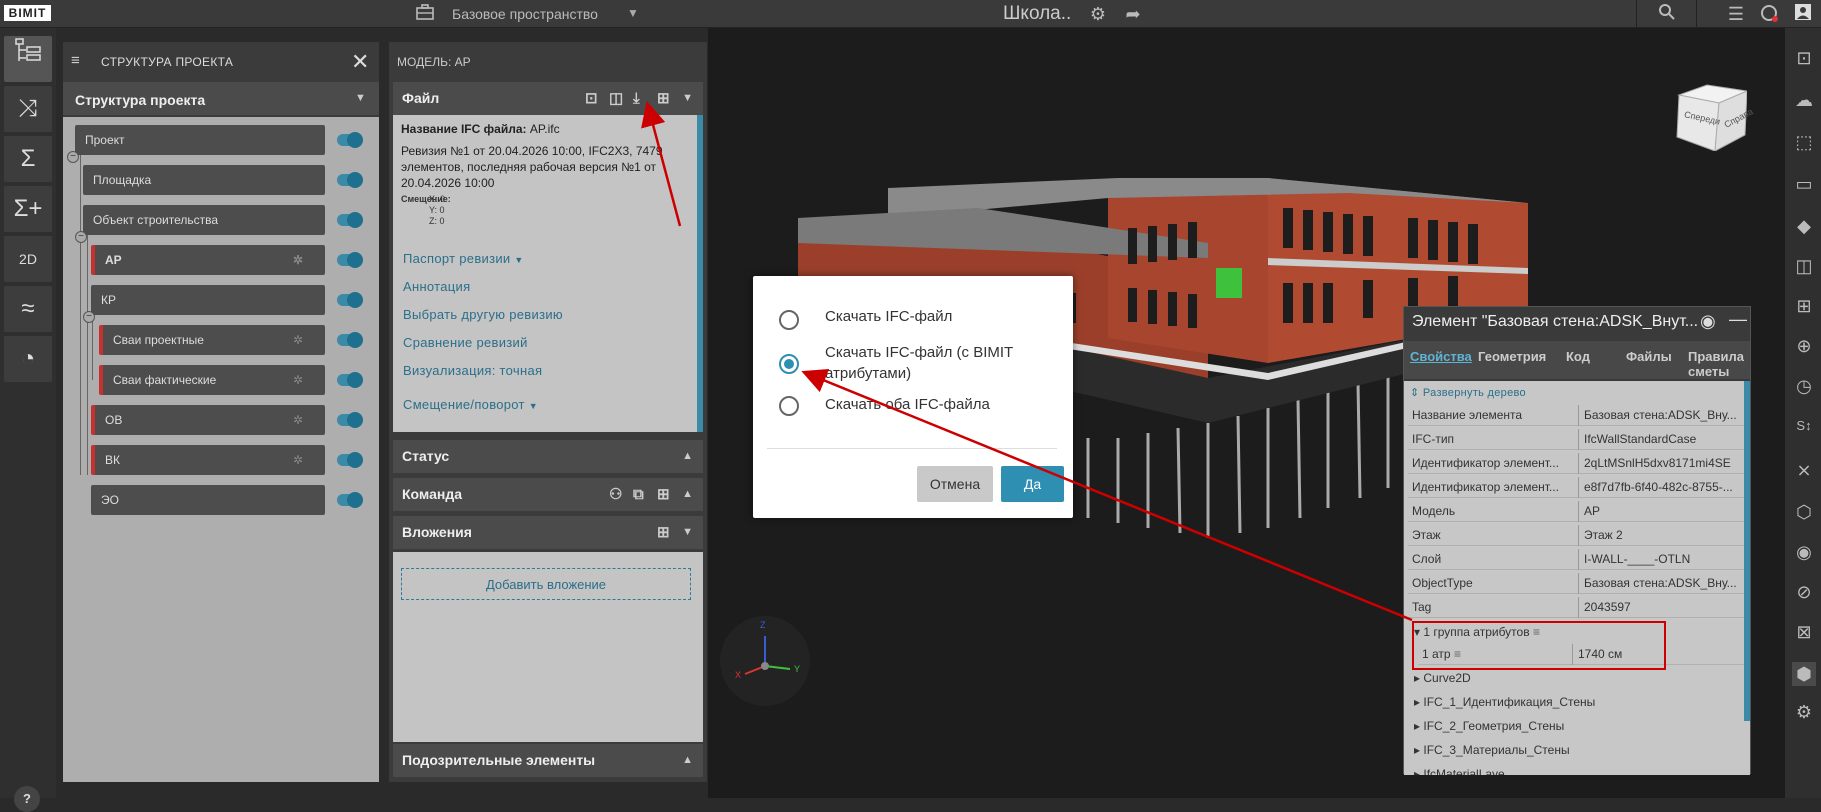 This screenshot has width=1821, height=812. What do you see at coordinates (200, 140) in the screenshot?
I see `tree-node: Проект` at bounding box center [200, 140].